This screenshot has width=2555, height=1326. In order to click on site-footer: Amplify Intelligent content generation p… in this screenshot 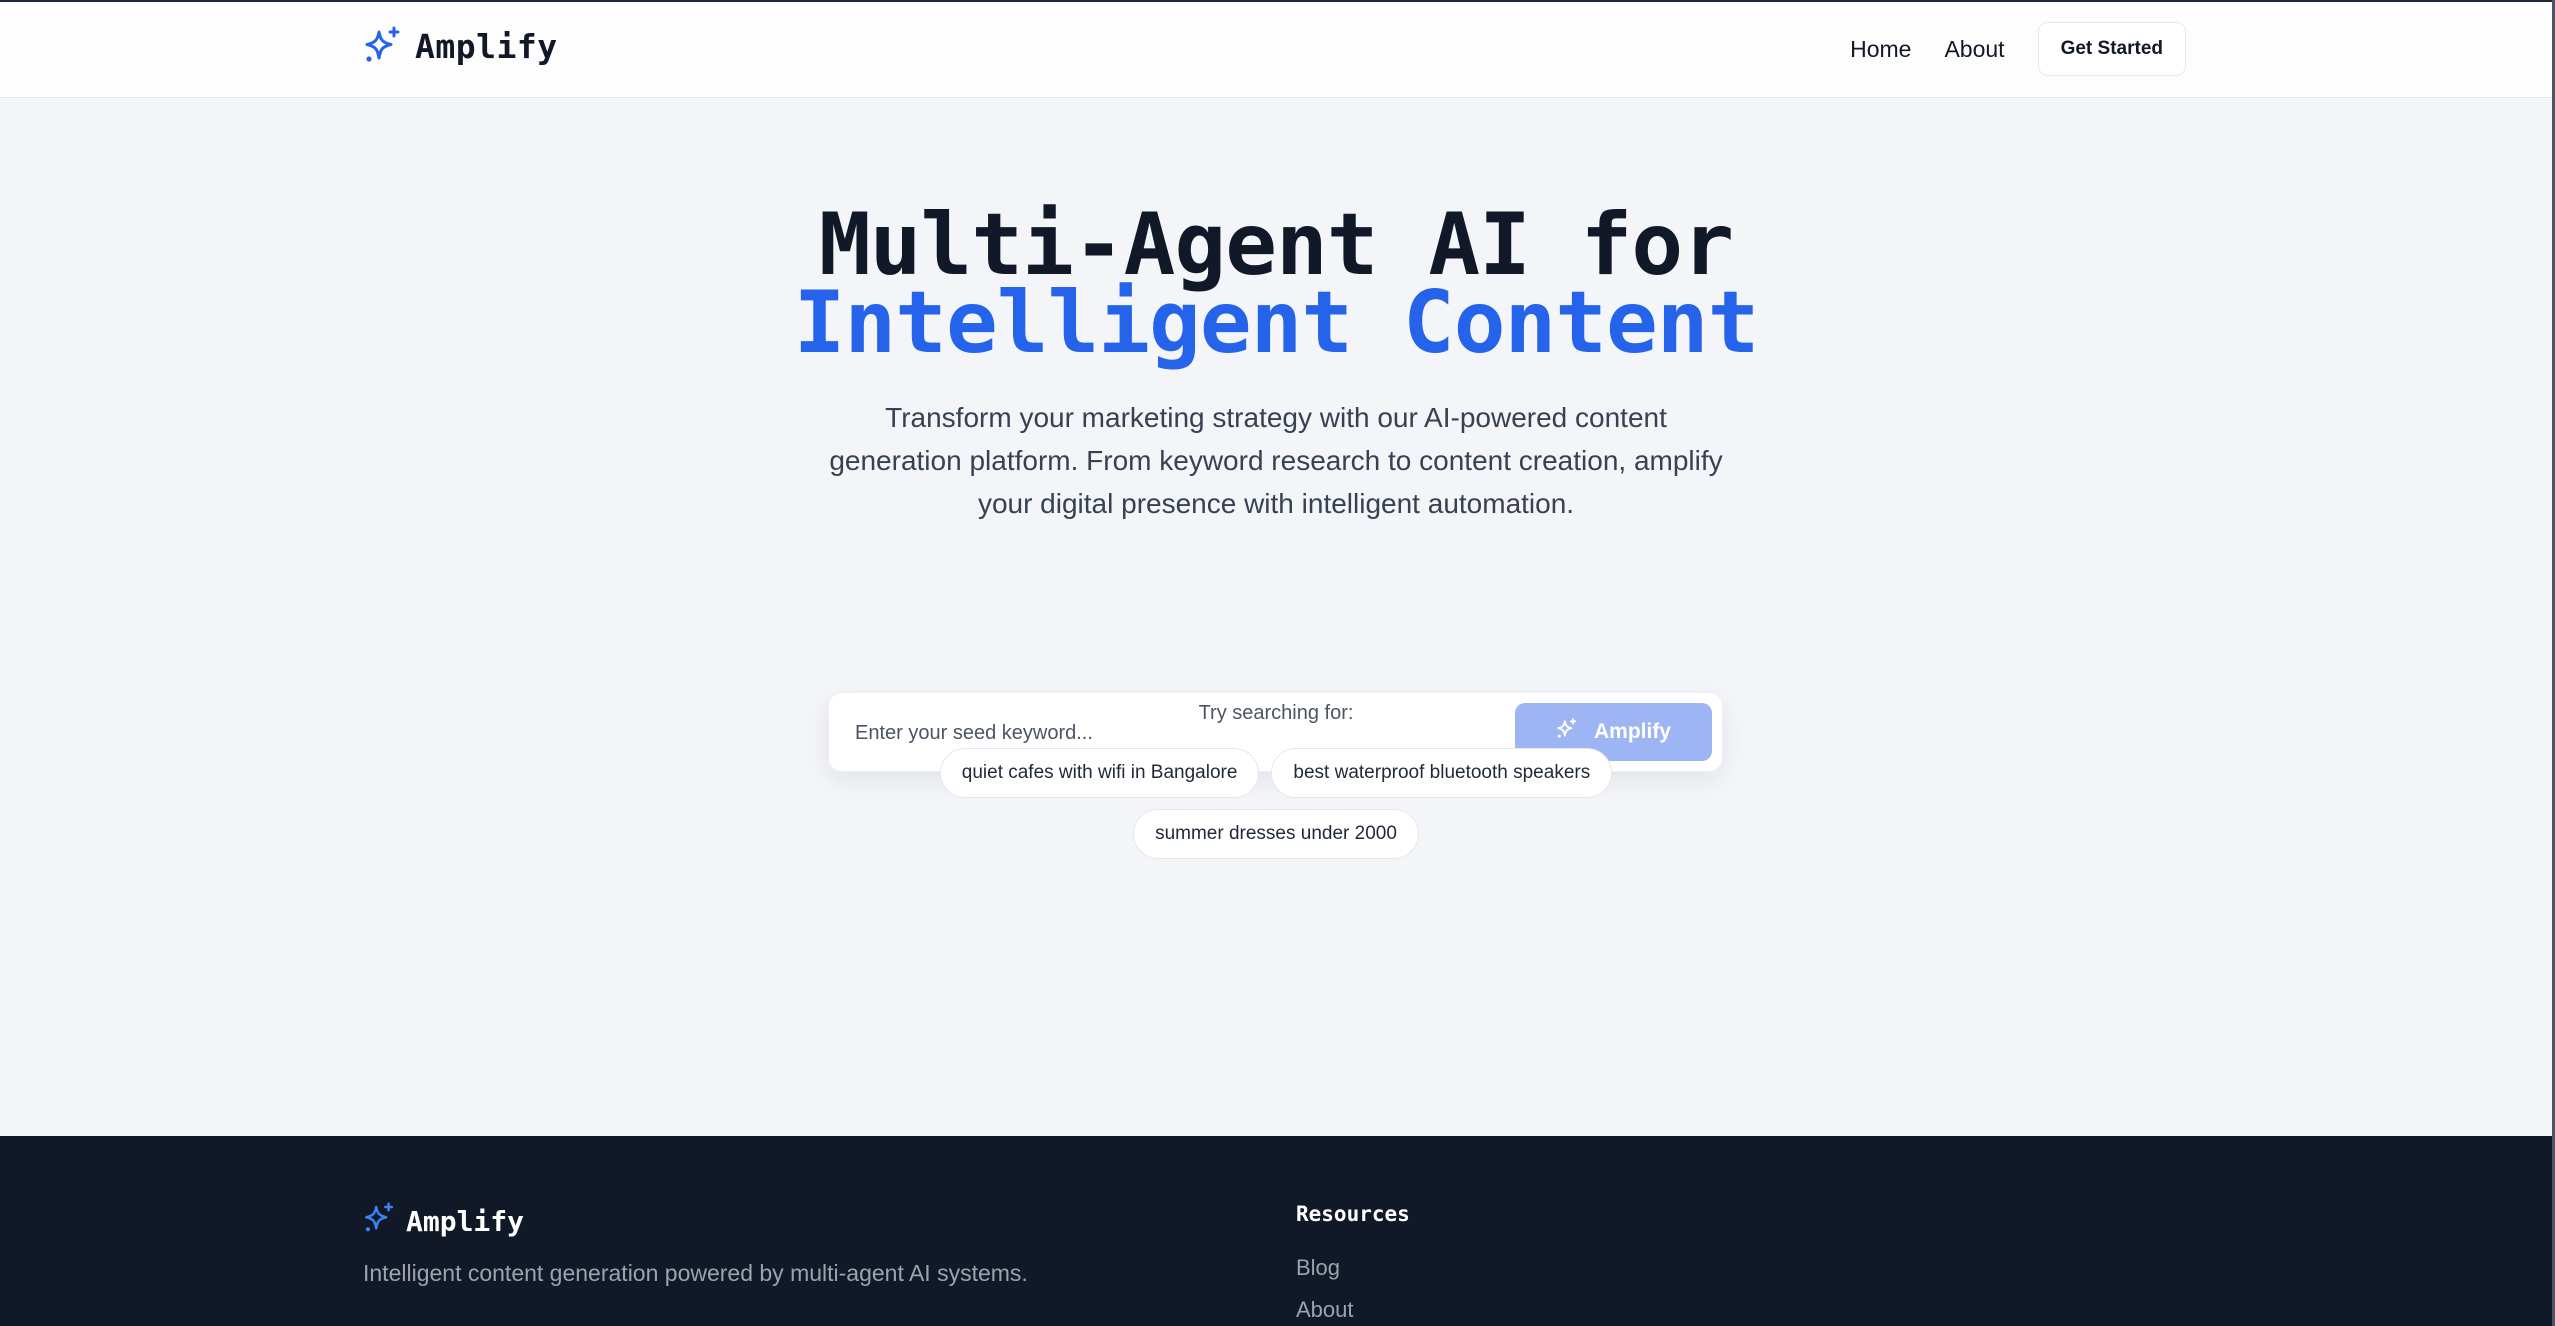, I will do `click(1276, 1231)`.